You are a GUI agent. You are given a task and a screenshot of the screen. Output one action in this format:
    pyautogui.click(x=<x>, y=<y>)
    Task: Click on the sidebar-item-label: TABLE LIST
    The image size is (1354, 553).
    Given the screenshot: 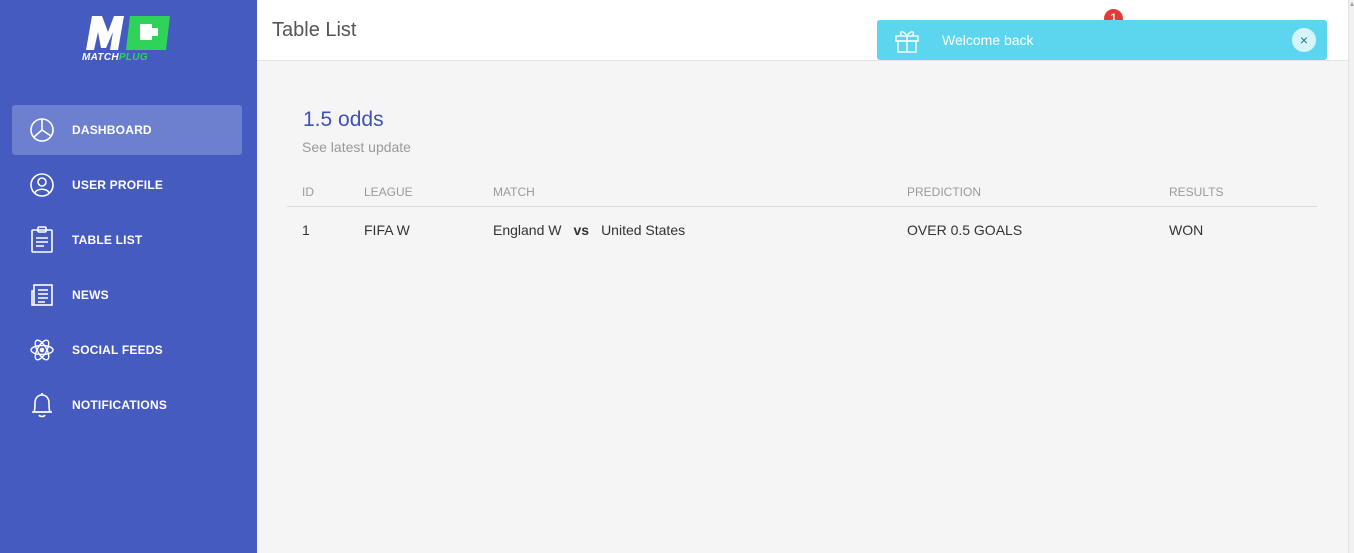 What is the action you would take?
    pyautogui.click(x=107, y=240)
    